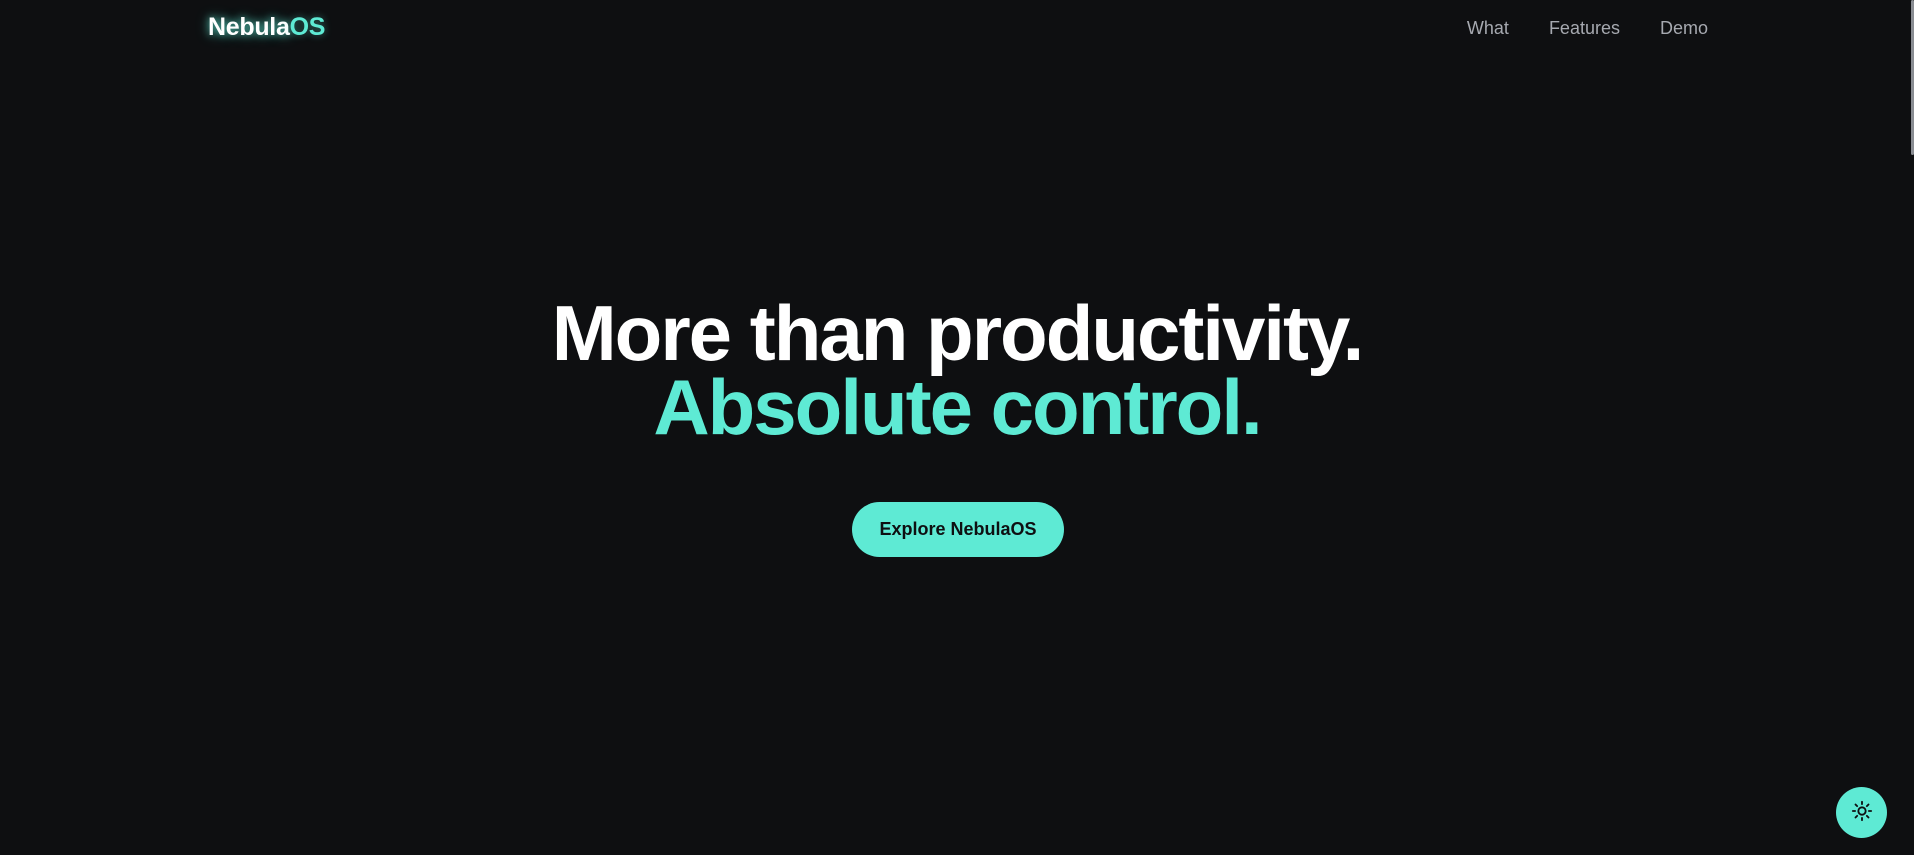 This screenshot has height=855, width=1914. Describe the element at coordinates (958, 529) in the screenshot. I see `explore-button: Explore NebulaOS` at that location.